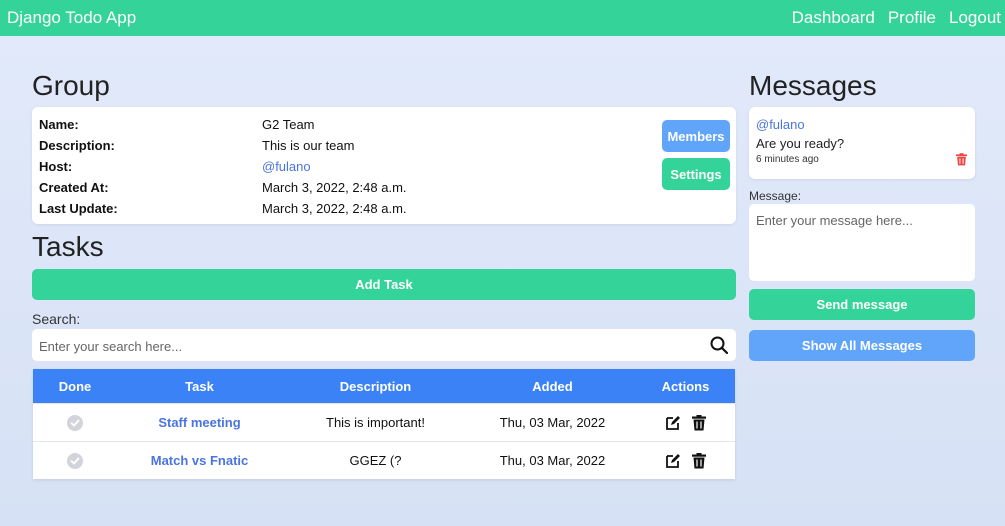 The height and width of the screenshot is (526, 1005). Describe the element at coordinates (286, 166) in the screenshot. I see `group-host-link: @fulano` at that location.